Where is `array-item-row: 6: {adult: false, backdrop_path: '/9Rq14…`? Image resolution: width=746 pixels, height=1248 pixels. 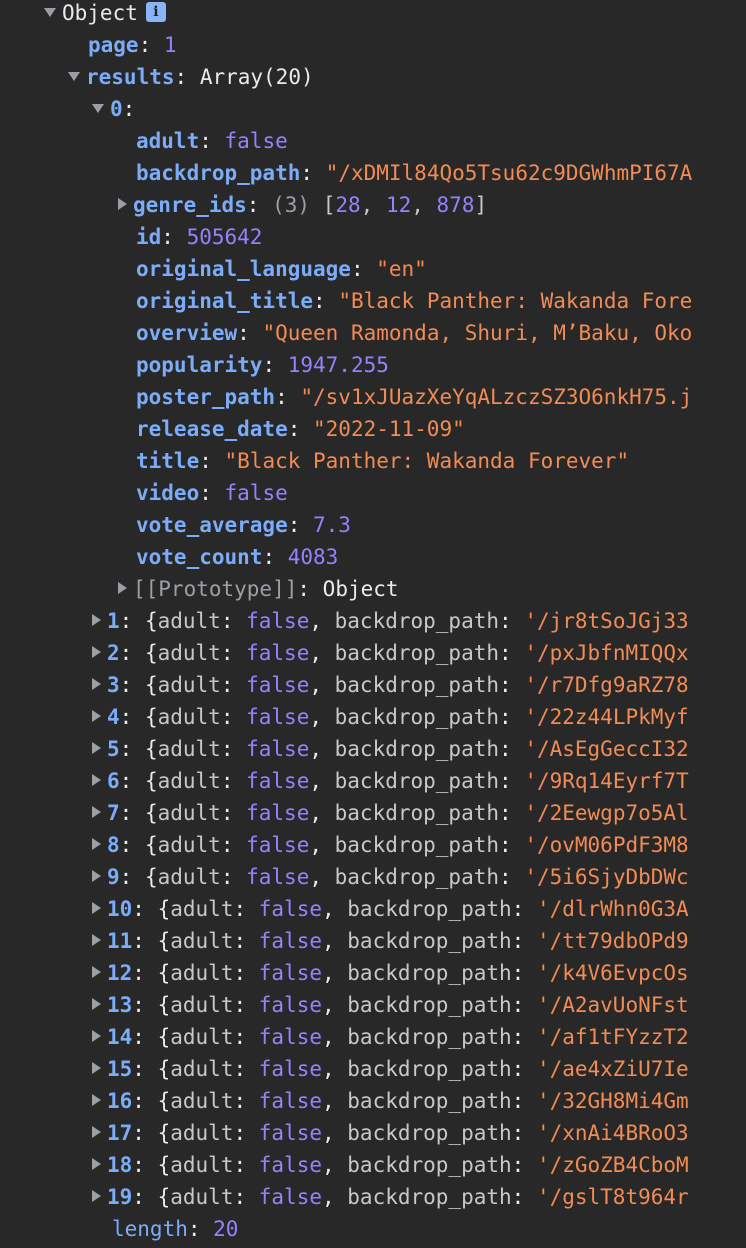 array-item-row: 6: {adult: false, backdrop_path: '/9Rq14… is located at coordinates (419, 781).